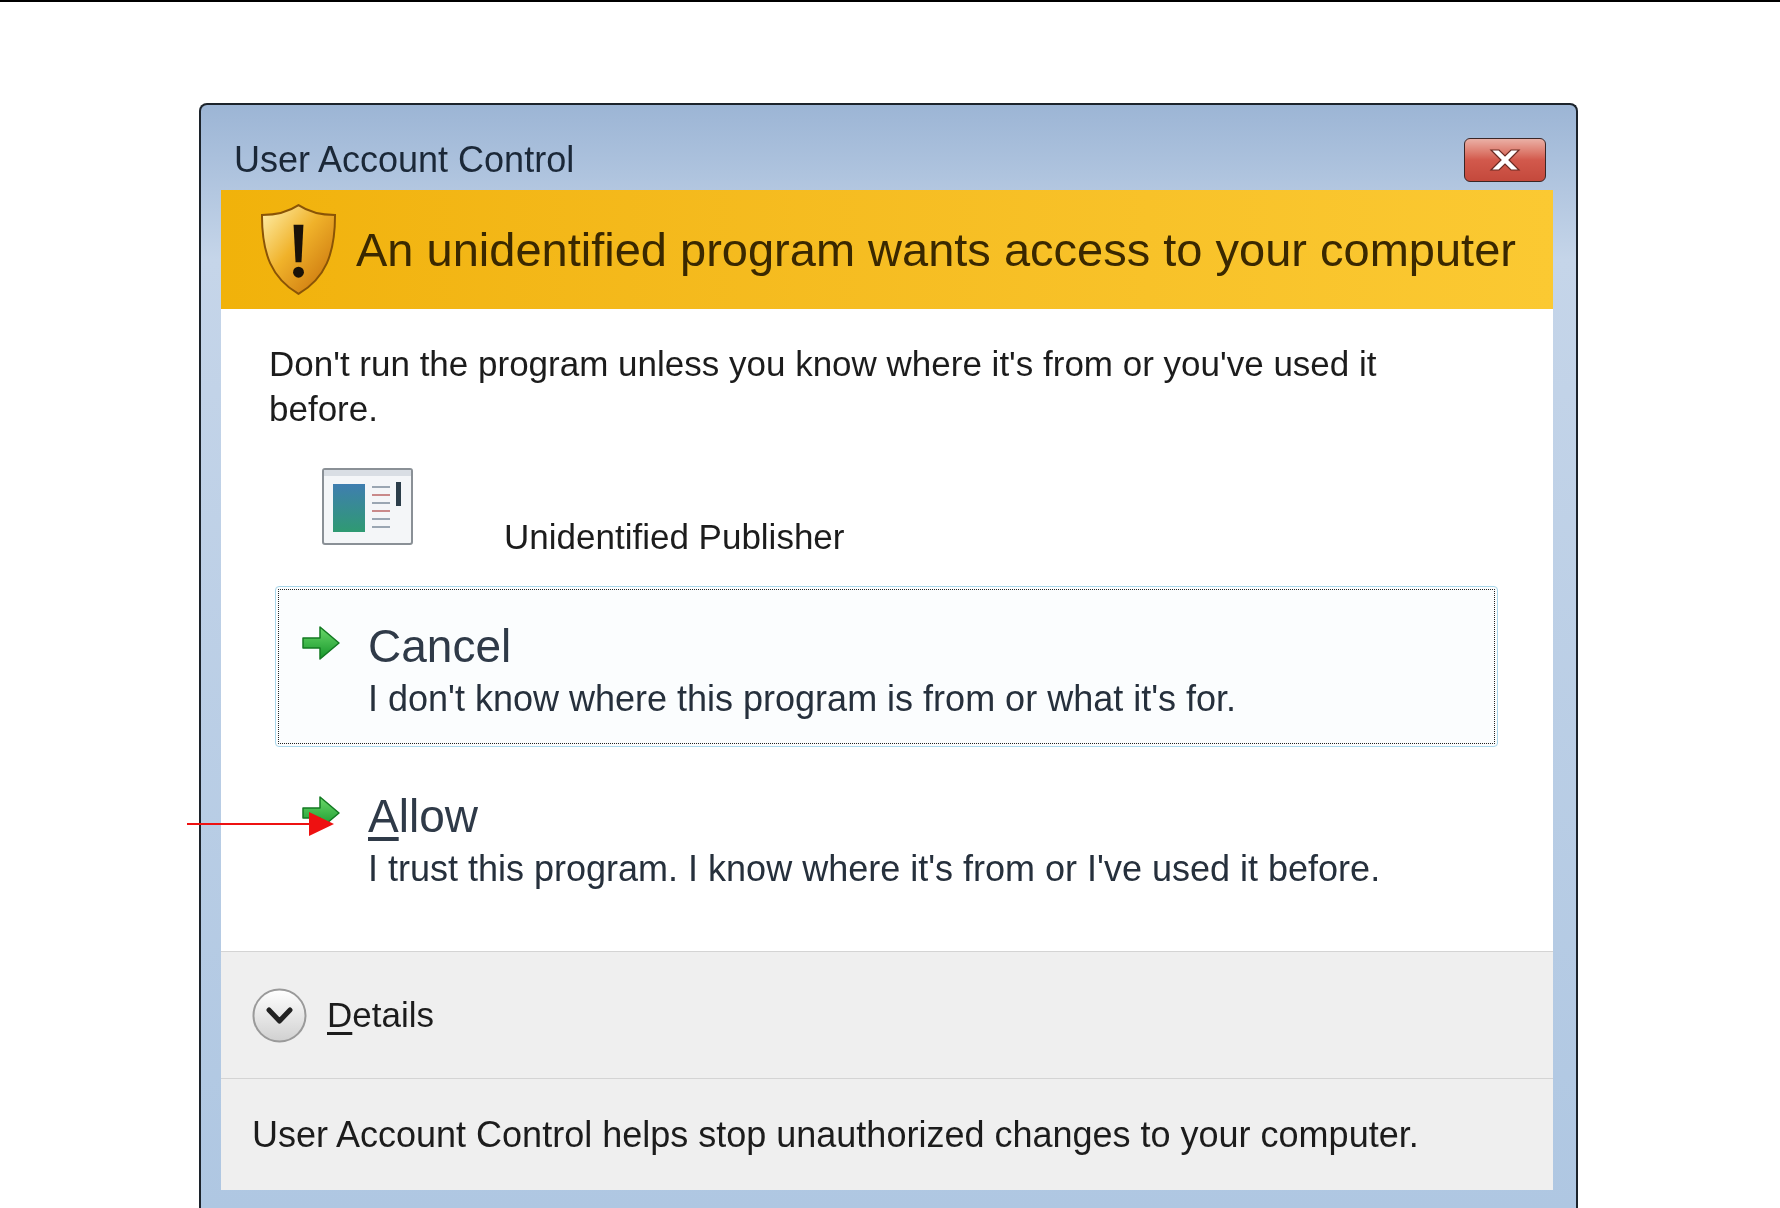 The image size is (1780, 1208). What do you see at coordinates (367, 506) in the screenshot?
I see `program-window-icon` at bounding box center [367, 506].